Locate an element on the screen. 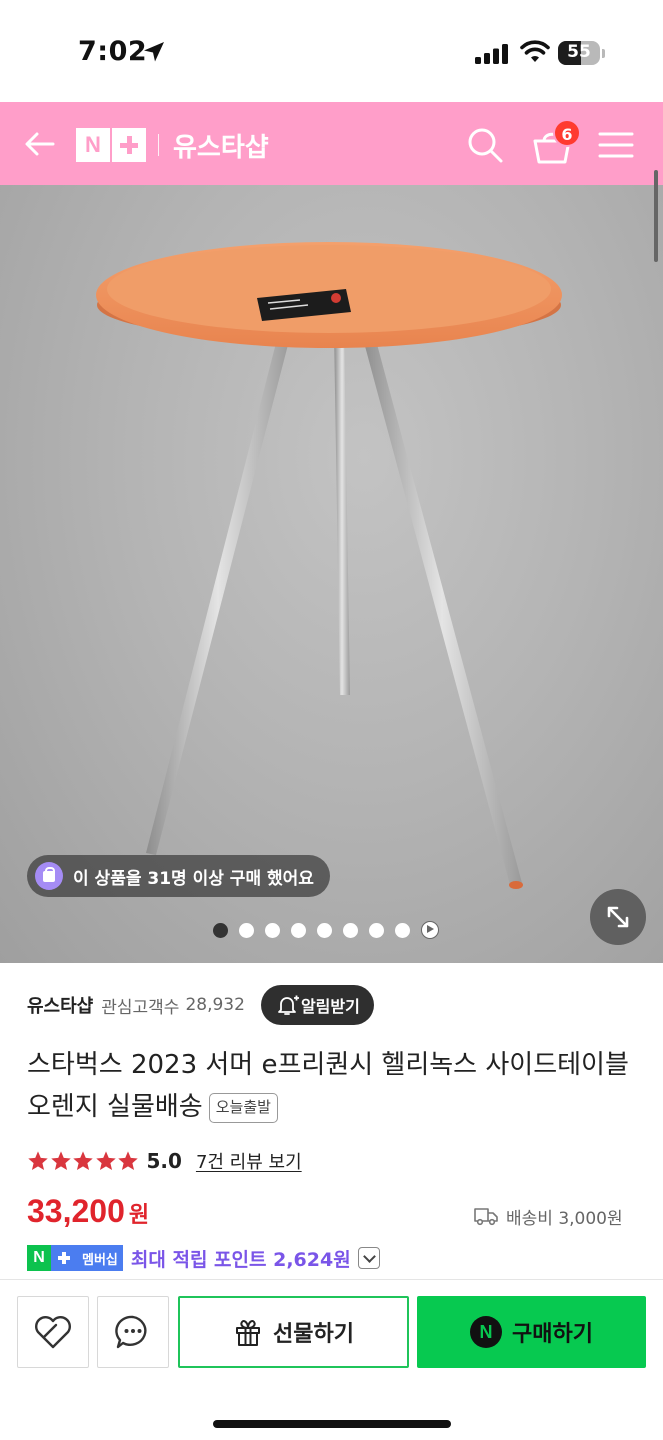 This screenshot has width=663, height=1440. rating-row: 5.0 7건 리뷰 보기 is located at coordinates (164, 1161).